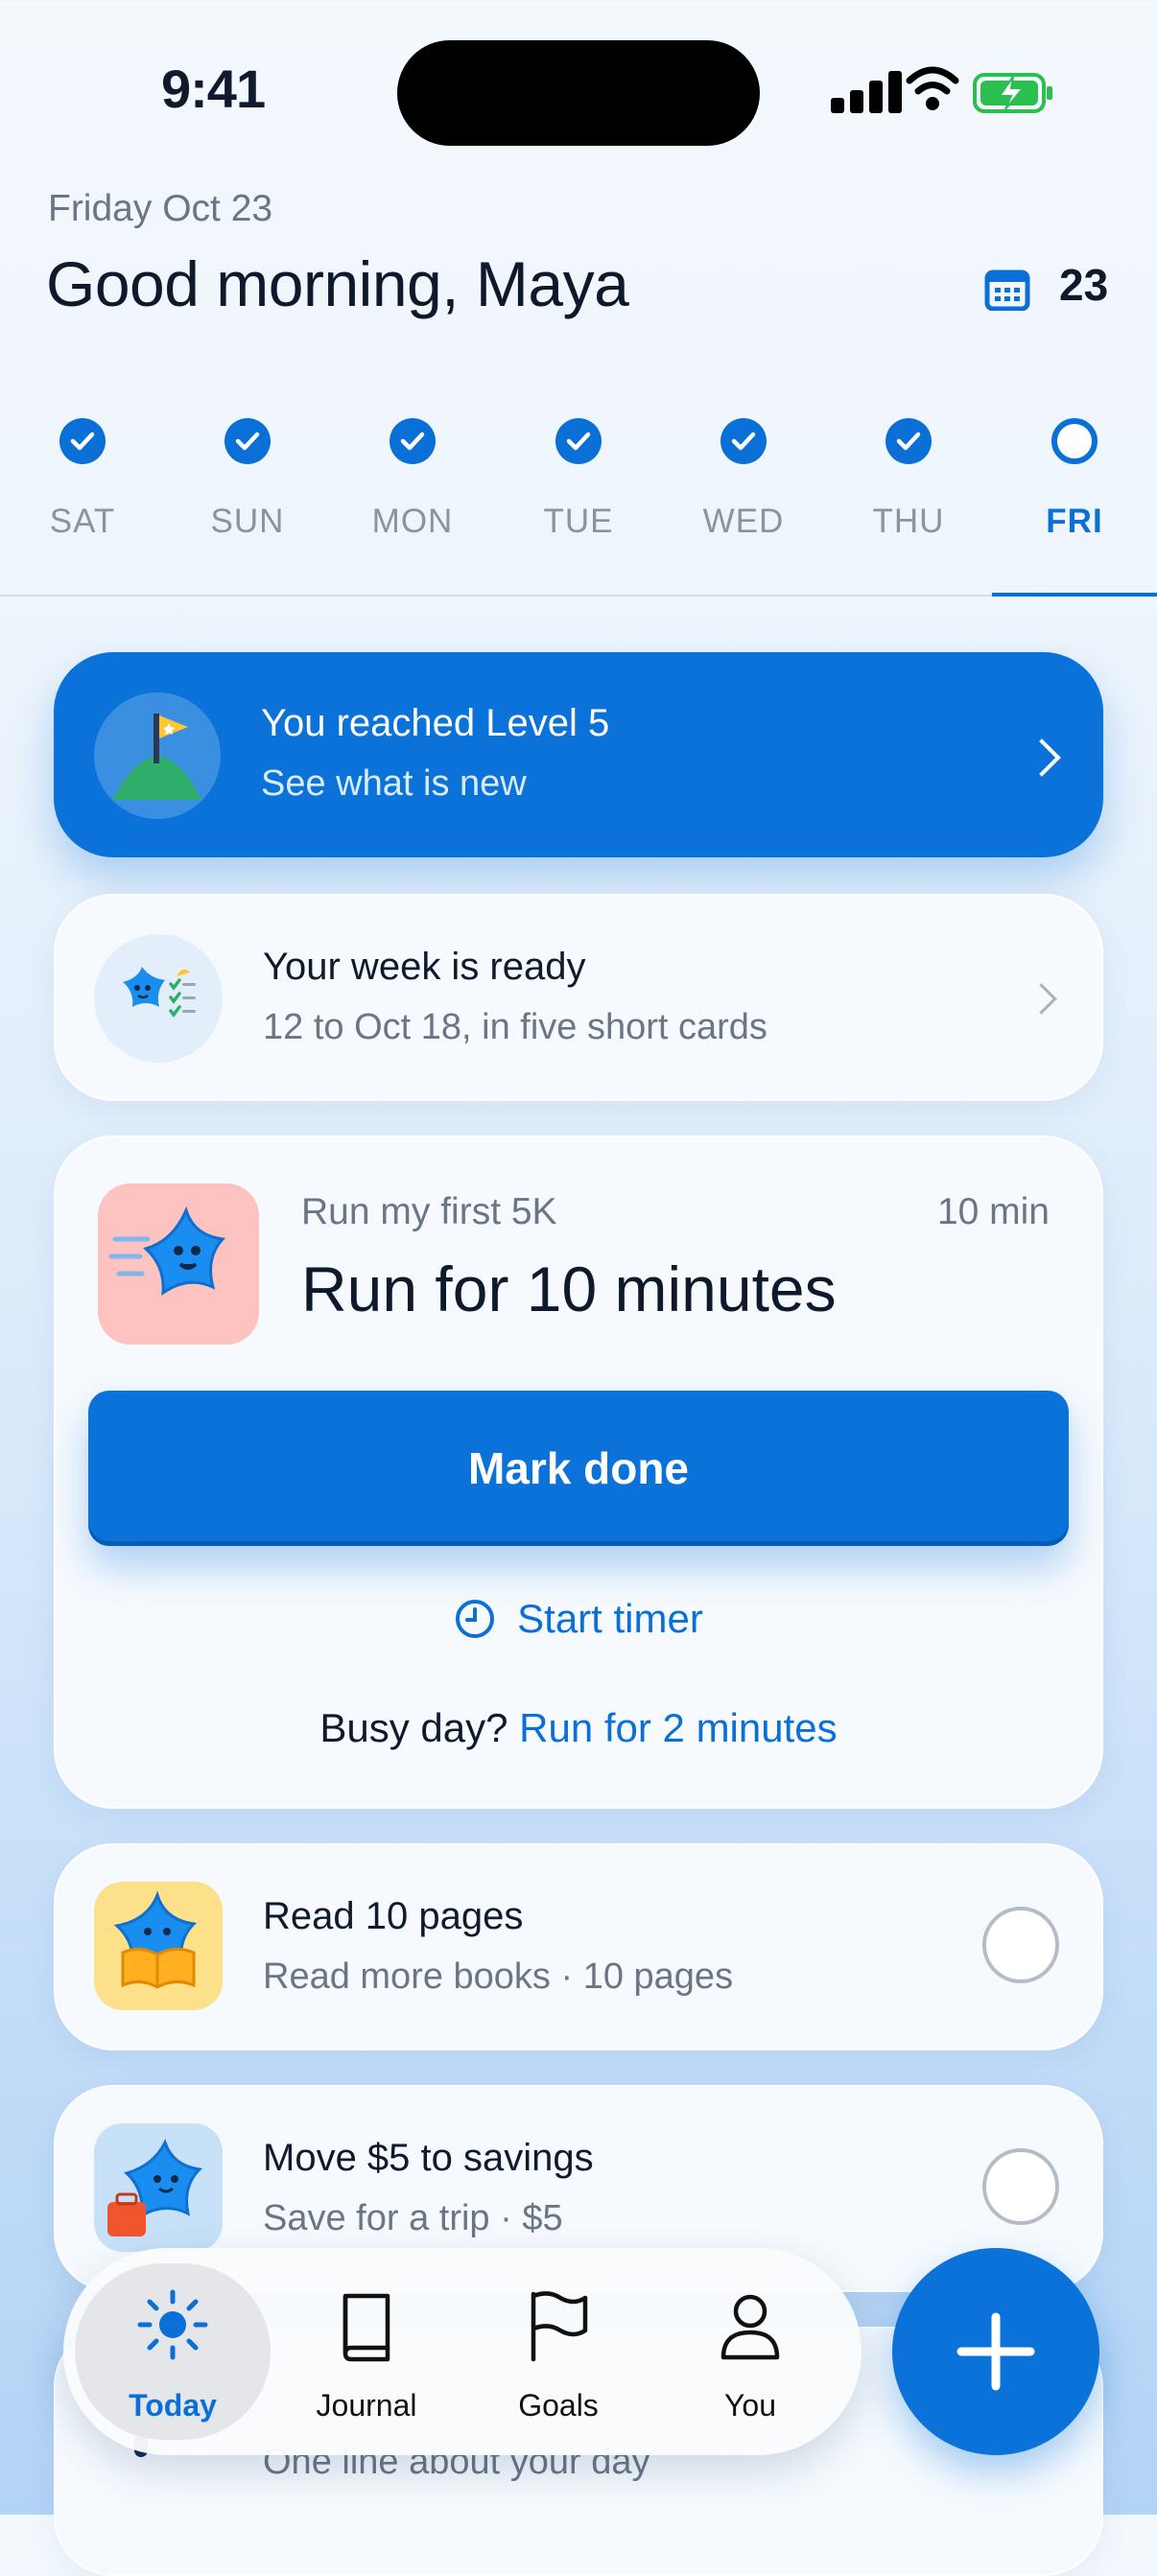 The image size is (1157, 2576). I want to click on day-fri: FRI, so click(1074, 479).